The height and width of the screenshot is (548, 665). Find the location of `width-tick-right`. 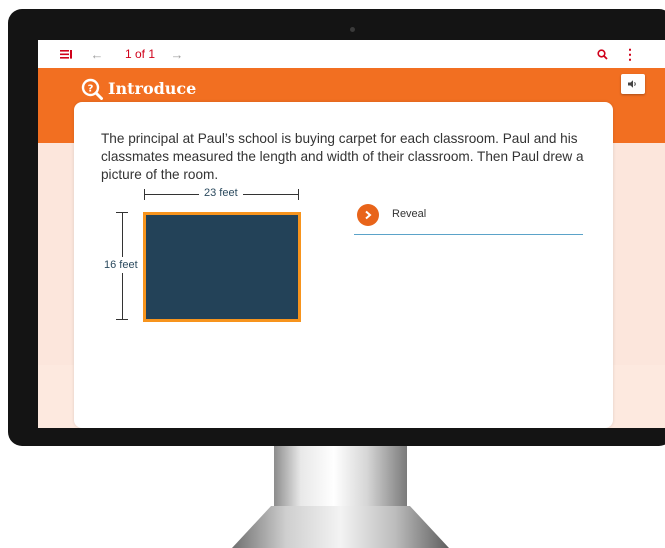

width-tick-right is located at coordinates (298, 194).